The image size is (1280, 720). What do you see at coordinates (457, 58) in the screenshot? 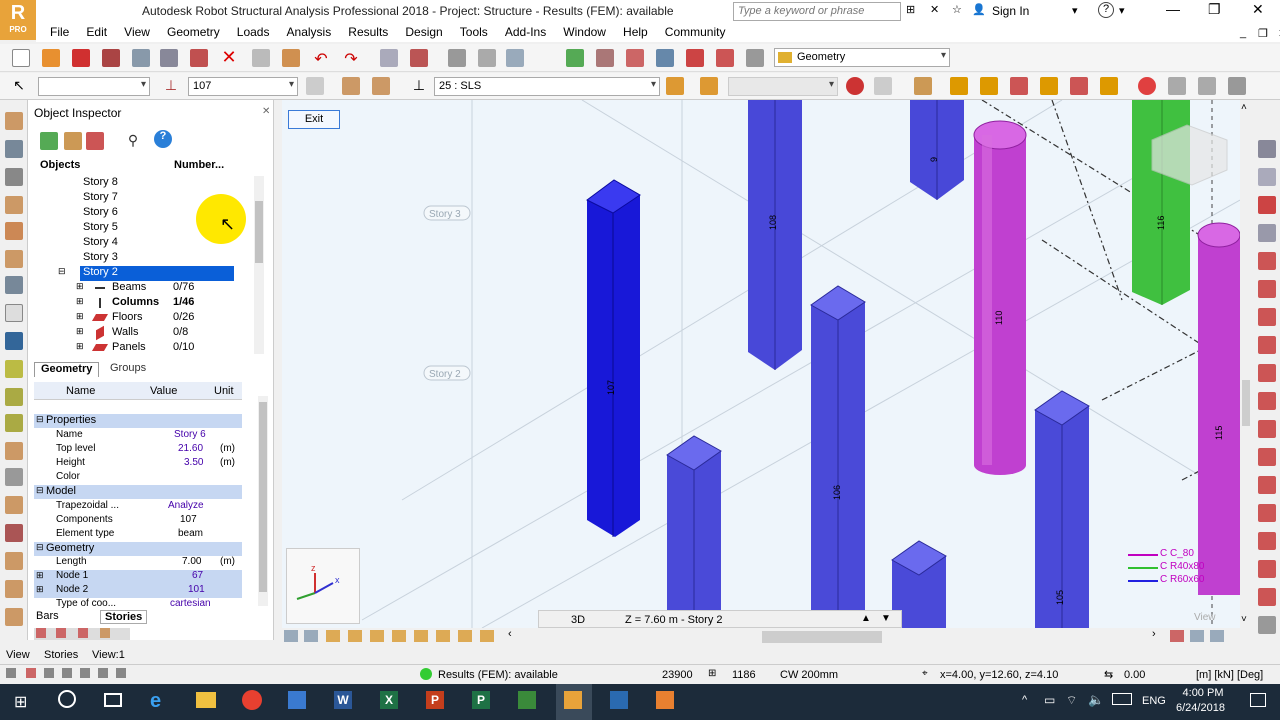
I see `lock-icon` at bounding box center [457, 58].